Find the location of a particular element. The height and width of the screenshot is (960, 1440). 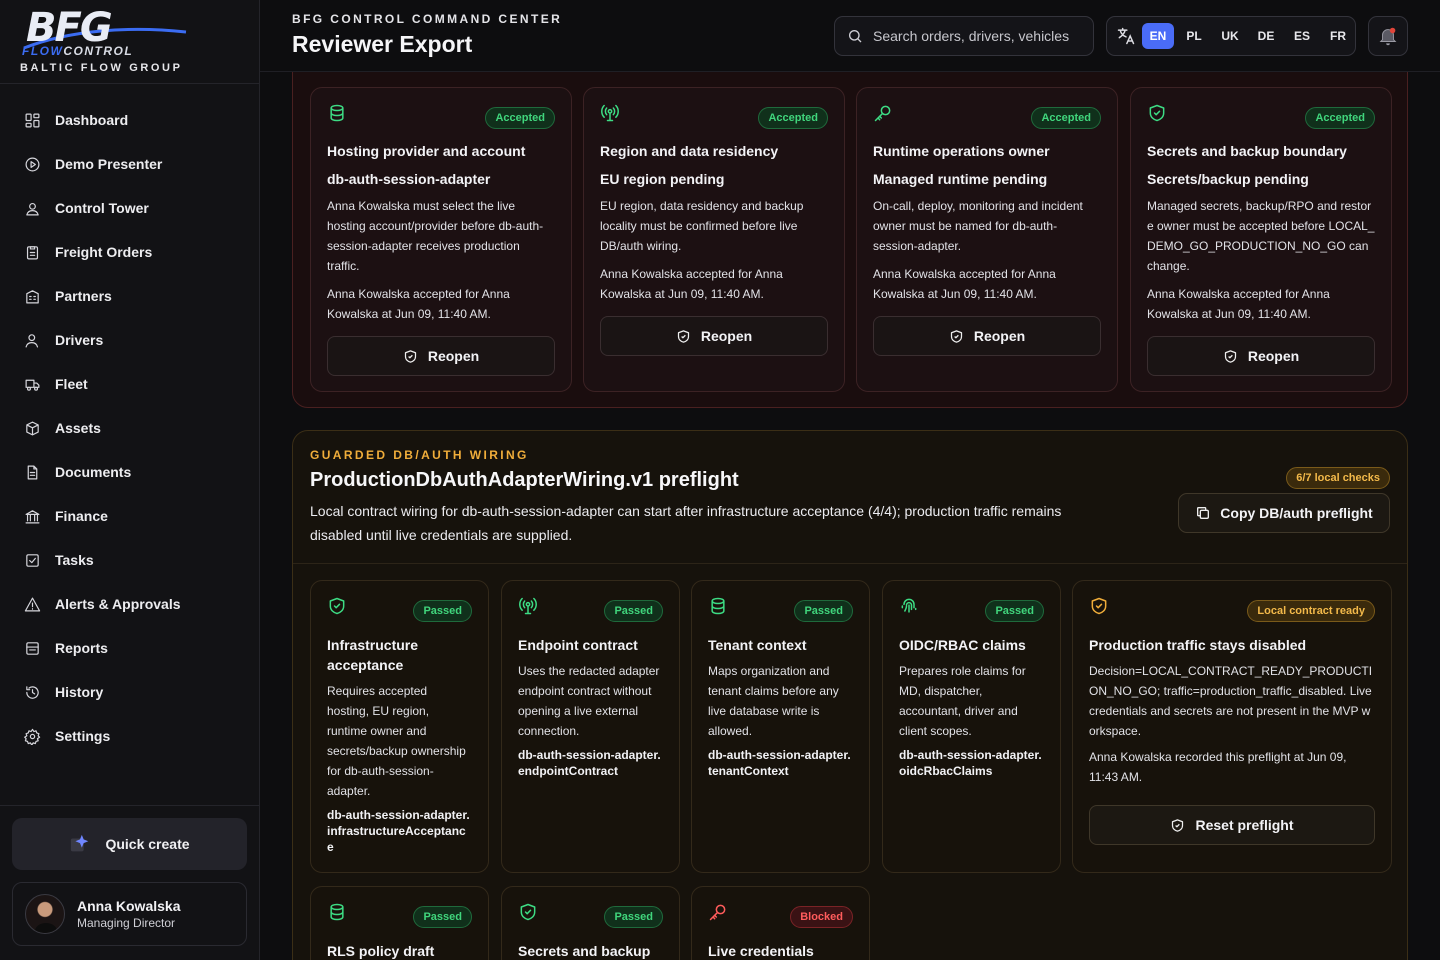

notifications-button is located at coordinates (1388, 36).